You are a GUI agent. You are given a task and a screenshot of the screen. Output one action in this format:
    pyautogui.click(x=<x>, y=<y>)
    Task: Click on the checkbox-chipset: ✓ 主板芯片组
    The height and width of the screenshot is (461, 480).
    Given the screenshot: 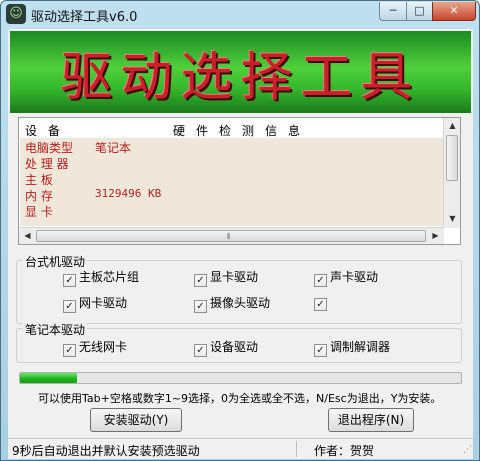 What is the action you would take?
    pyautogui.click(x=101, y=277)
    